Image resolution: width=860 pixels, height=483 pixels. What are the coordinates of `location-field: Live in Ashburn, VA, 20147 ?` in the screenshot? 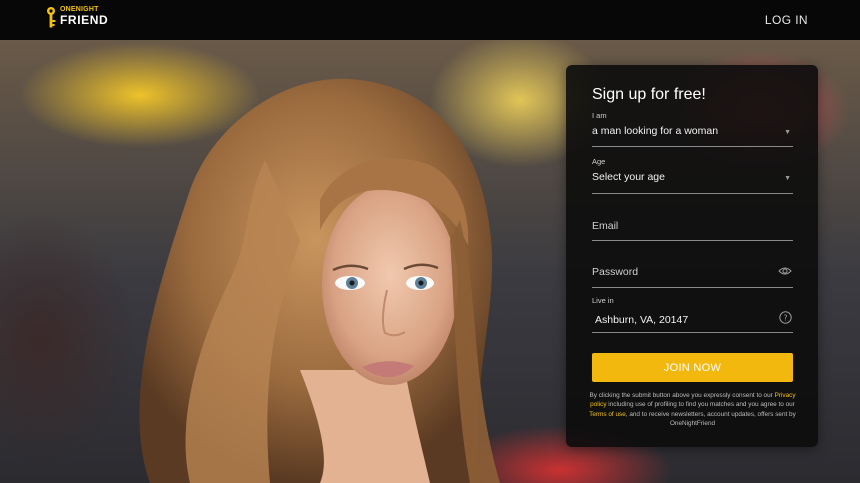 It's located at (692, 314).